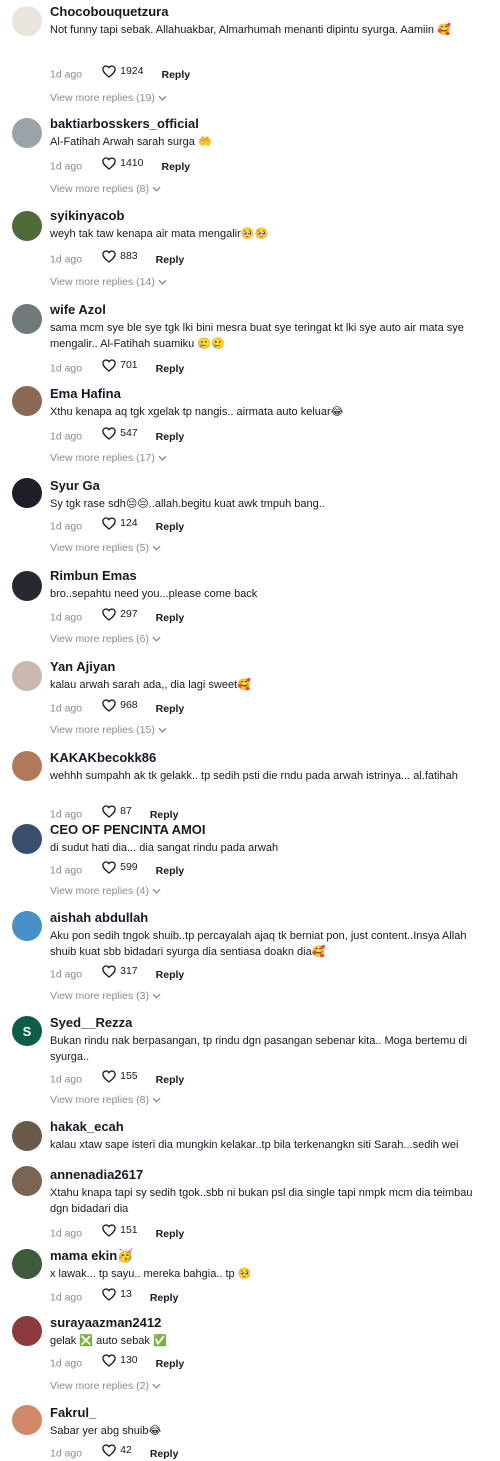  I want to click on like-button: 883, so click(120, 256).